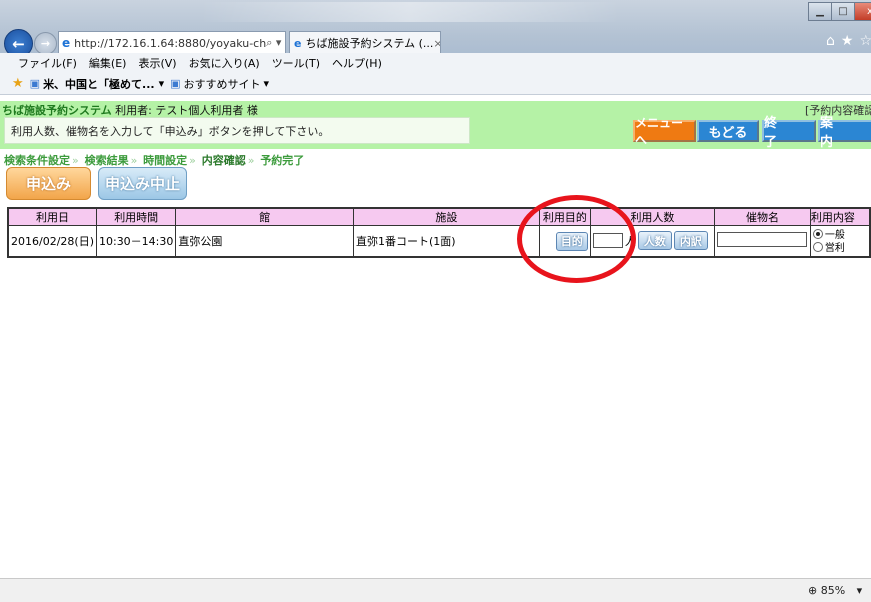  I want to click on cell-date: 2016/02/28(日), so click(52, 241).